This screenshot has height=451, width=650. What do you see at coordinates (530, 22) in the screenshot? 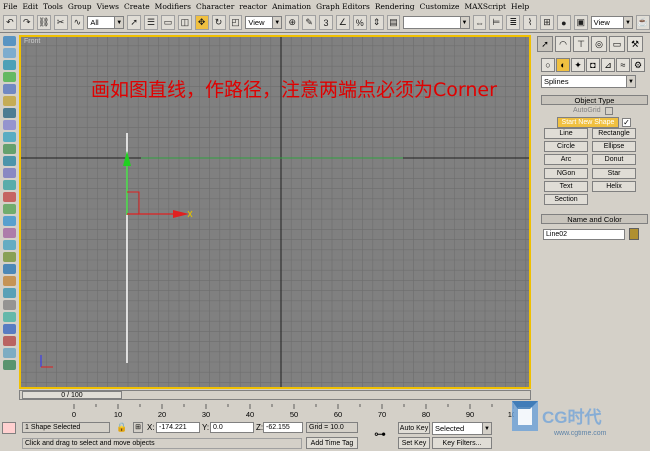
I see `curve-editor-icon: ⌇` at bounding box center [530, 22].